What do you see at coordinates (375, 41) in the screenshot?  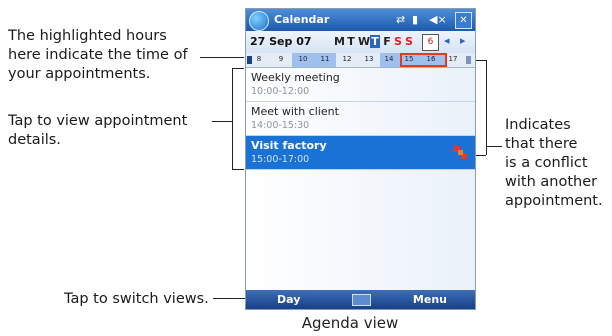 I see `weekday-thu-selected: T` at bounding box center [375, 41].